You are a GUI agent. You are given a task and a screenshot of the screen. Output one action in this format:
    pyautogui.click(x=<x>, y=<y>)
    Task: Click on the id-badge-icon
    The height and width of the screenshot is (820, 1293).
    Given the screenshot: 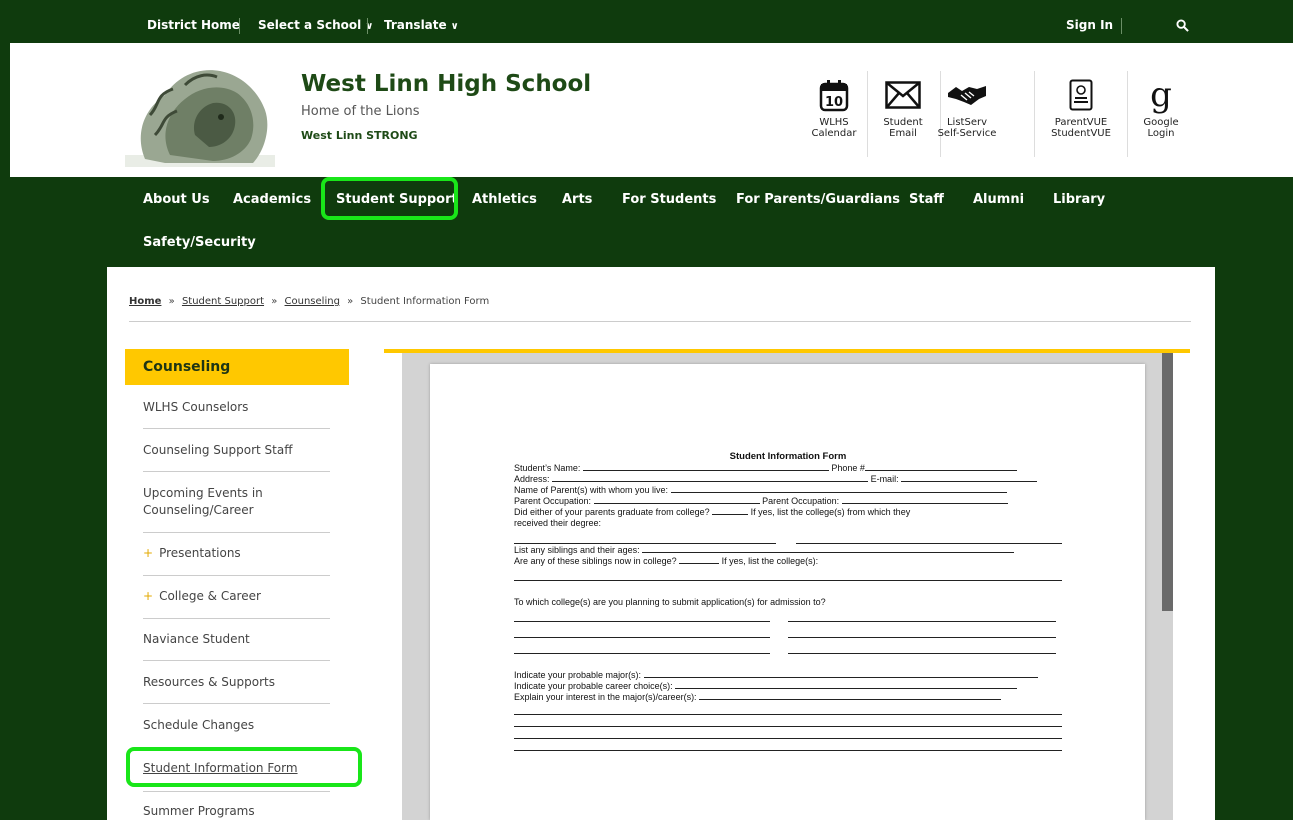 What is the action you would take?
    pyautogui.click(x=1081, y=95)
    